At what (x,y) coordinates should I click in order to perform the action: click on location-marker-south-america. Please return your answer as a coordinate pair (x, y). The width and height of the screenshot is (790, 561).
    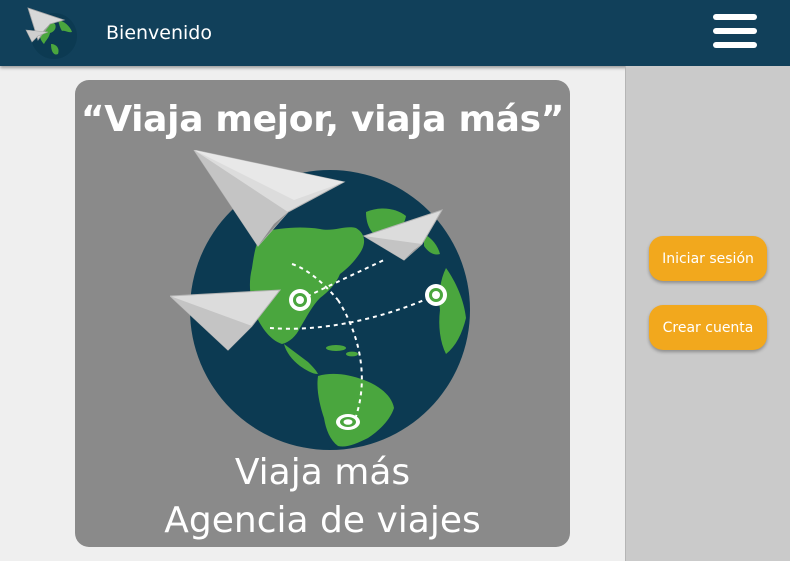
    Looking at the image, I should click on (348, 422).